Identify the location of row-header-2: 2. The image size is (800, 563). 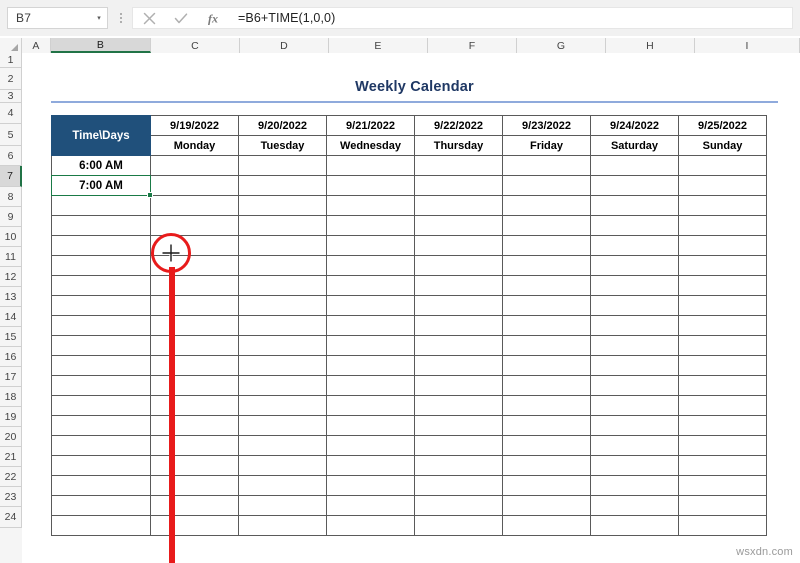
(11, 79).